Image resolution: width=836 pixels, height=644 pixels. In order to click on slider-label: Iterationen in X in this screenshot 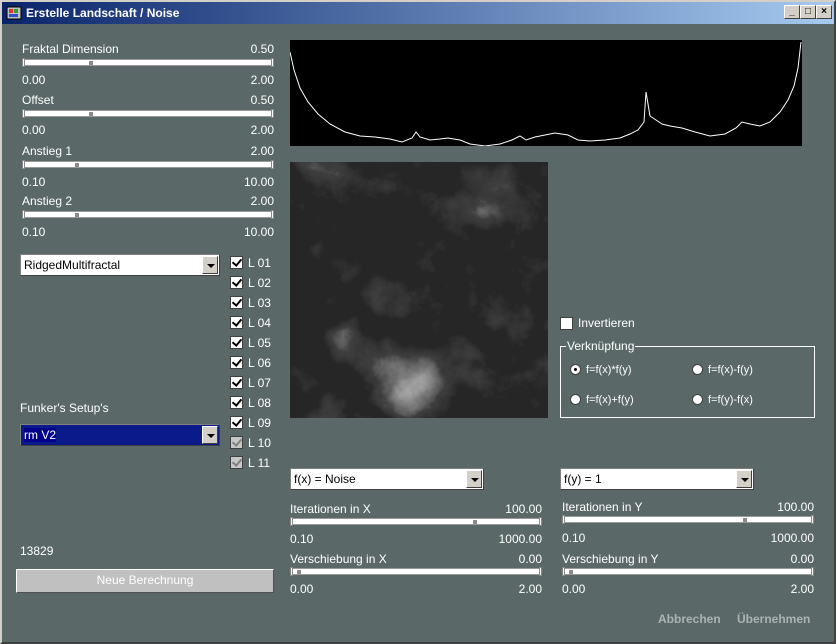, I will do `click(330, 509)`.